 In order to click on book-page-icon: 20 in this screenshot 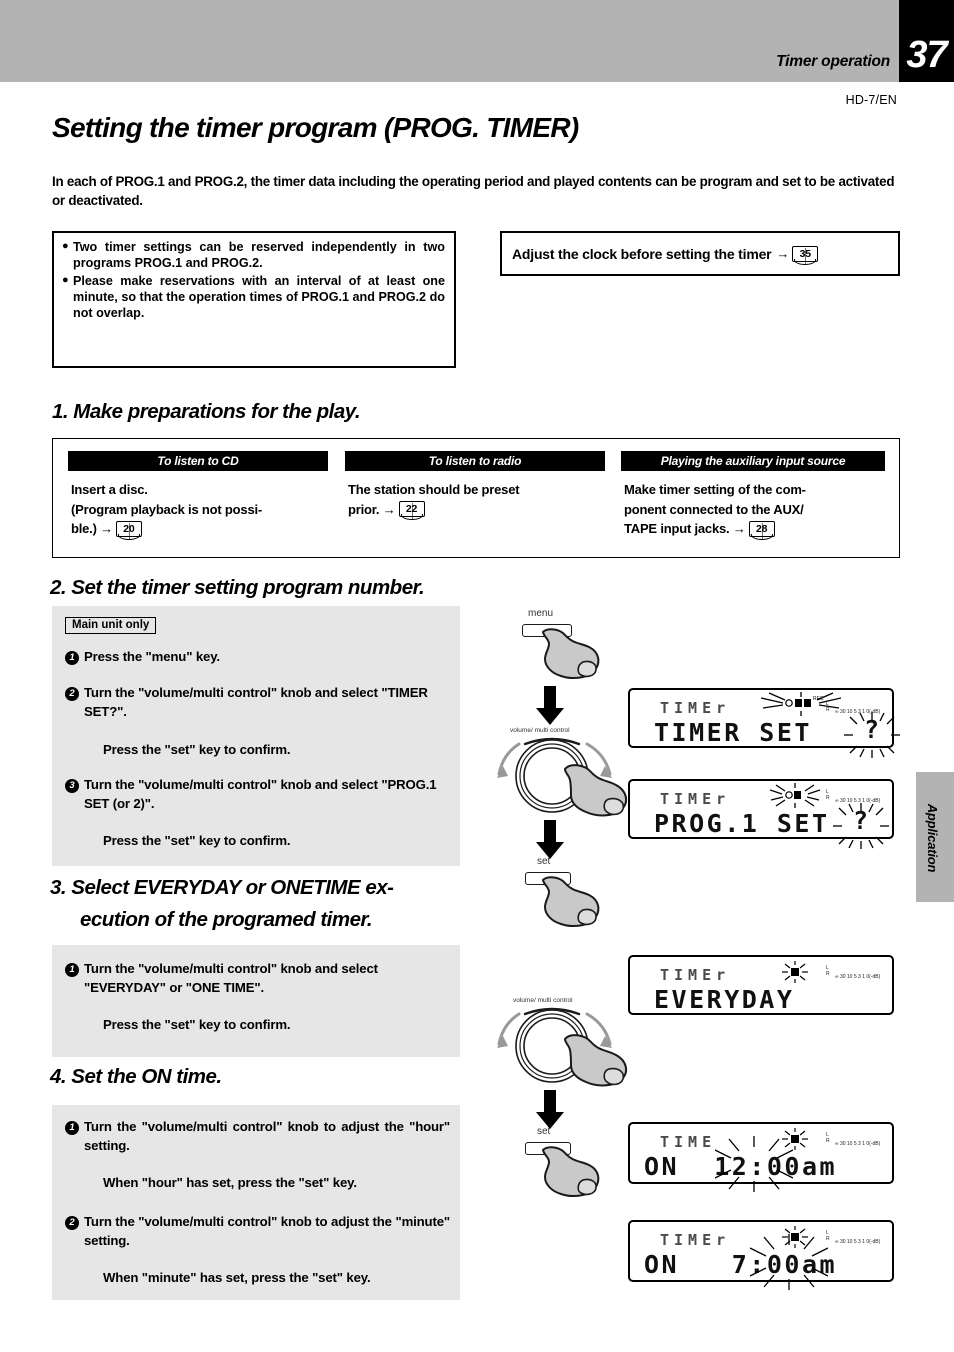, I will do `click(128, 530)`.